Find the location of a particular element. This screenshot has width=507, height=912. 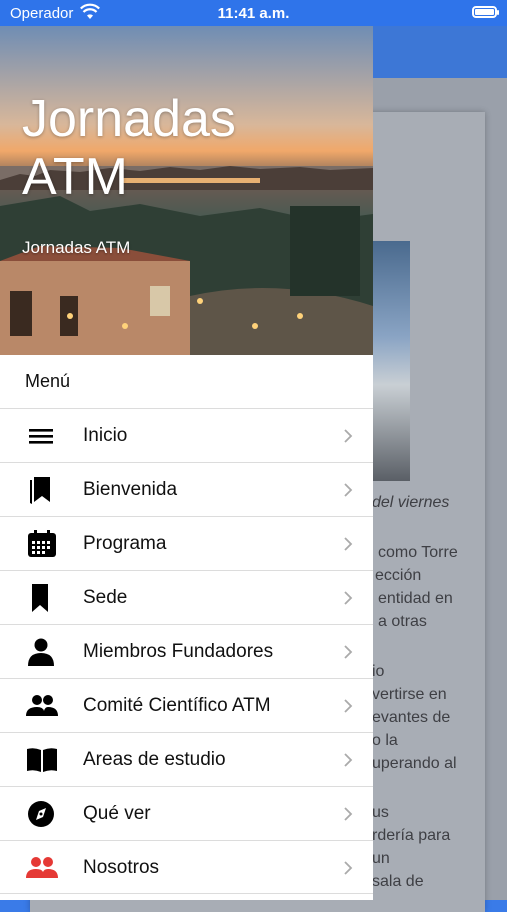

open-book-icon is located at coordinates (42, 760).